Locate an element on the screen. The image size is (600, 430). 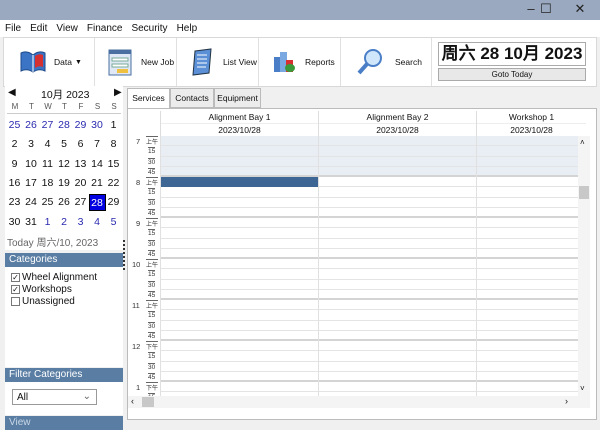
splitter-handle is located at coordinates (124, 255).